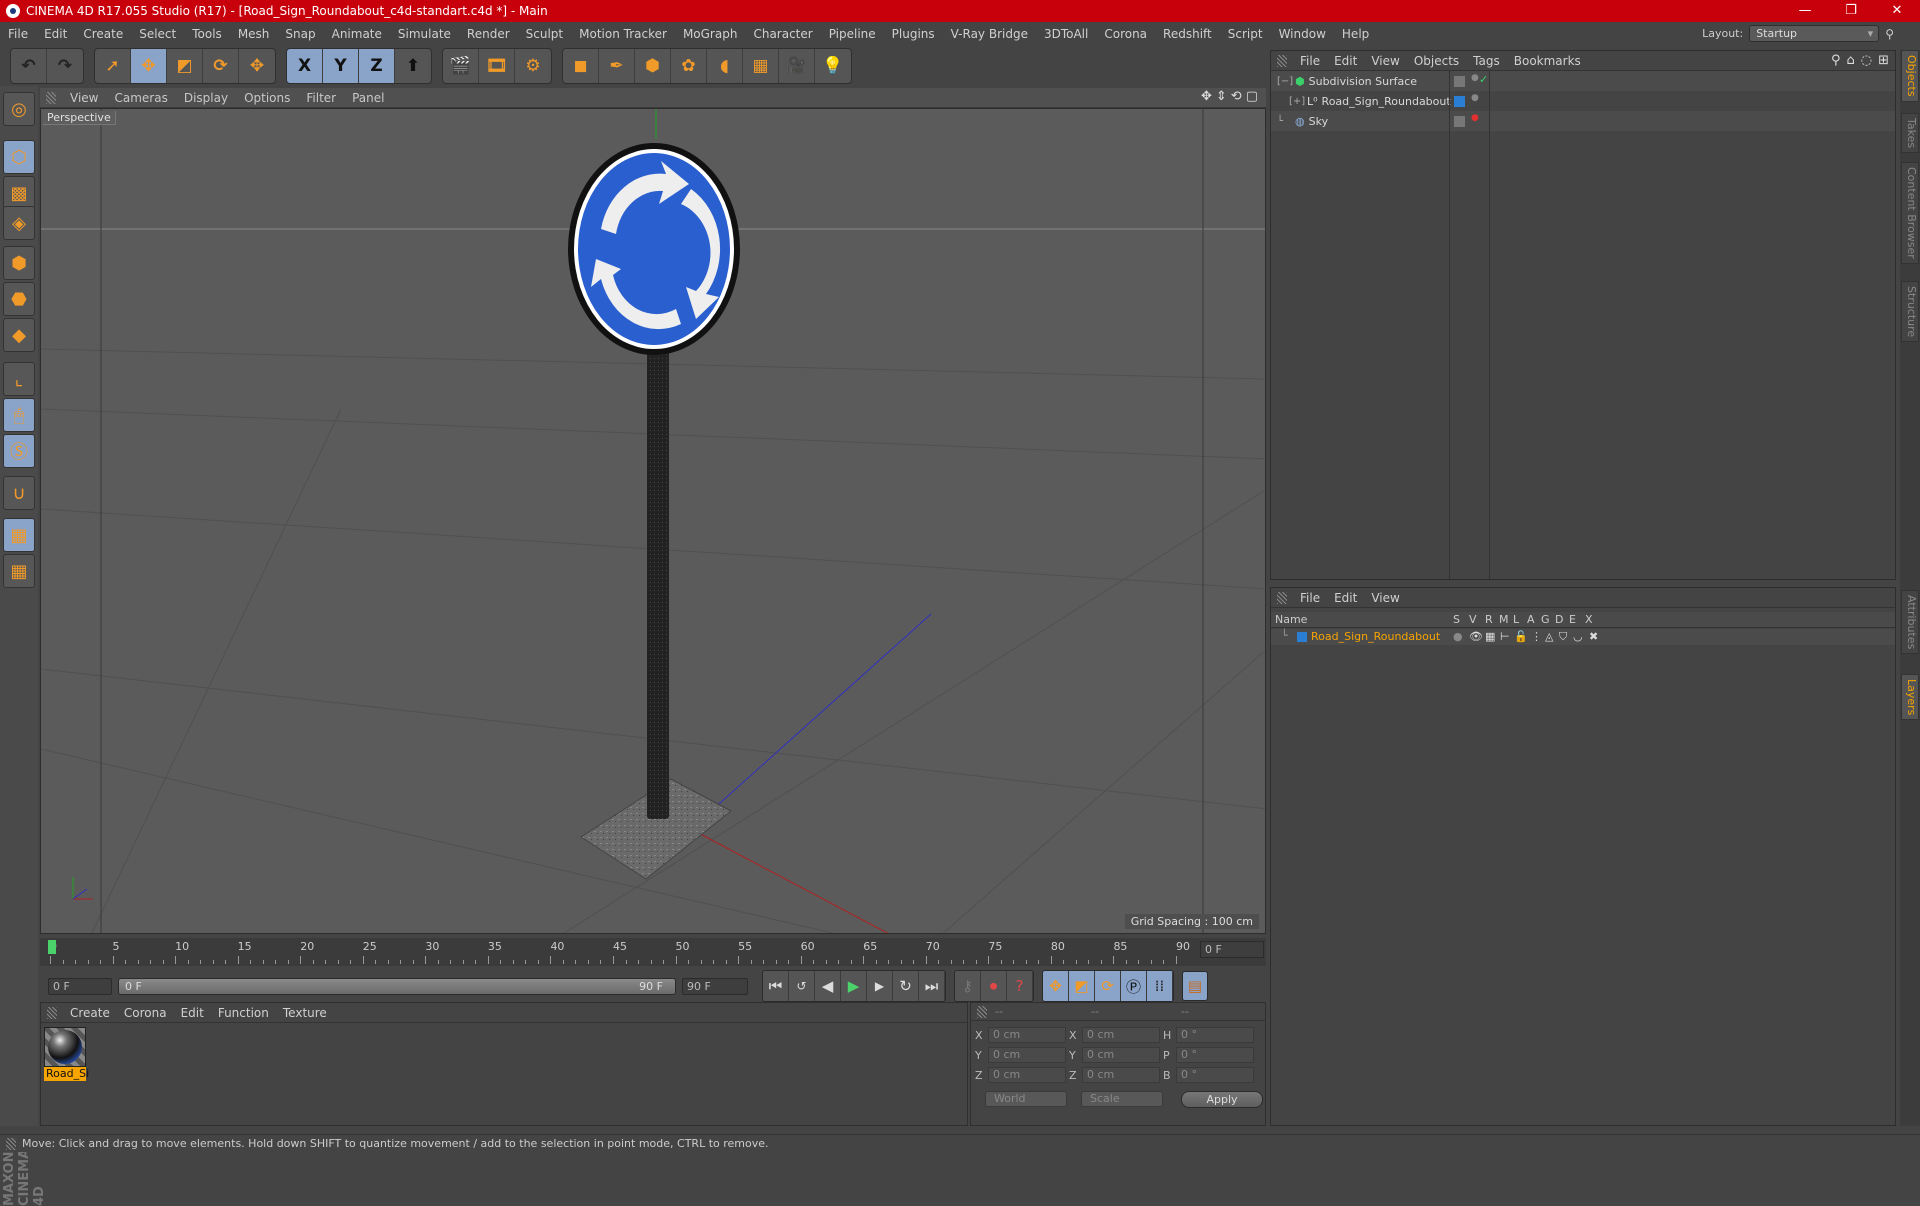 This screenshot has height=1206, width=1920. I want to click on menu-window: Window, so click(1302, 34).